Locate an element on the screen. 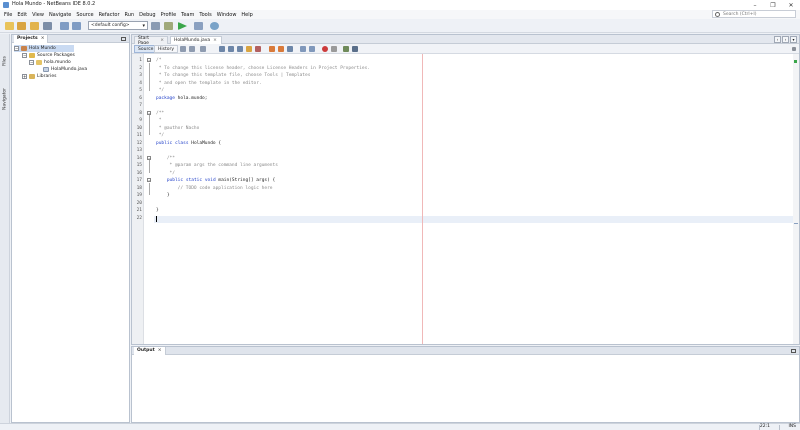  menu-refactor: Refactor is located at coordinates (109, 15).